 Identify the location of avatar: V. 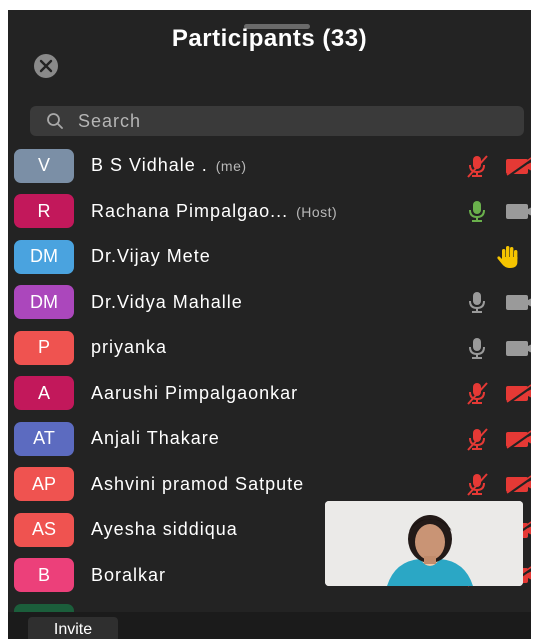
(44, 165).